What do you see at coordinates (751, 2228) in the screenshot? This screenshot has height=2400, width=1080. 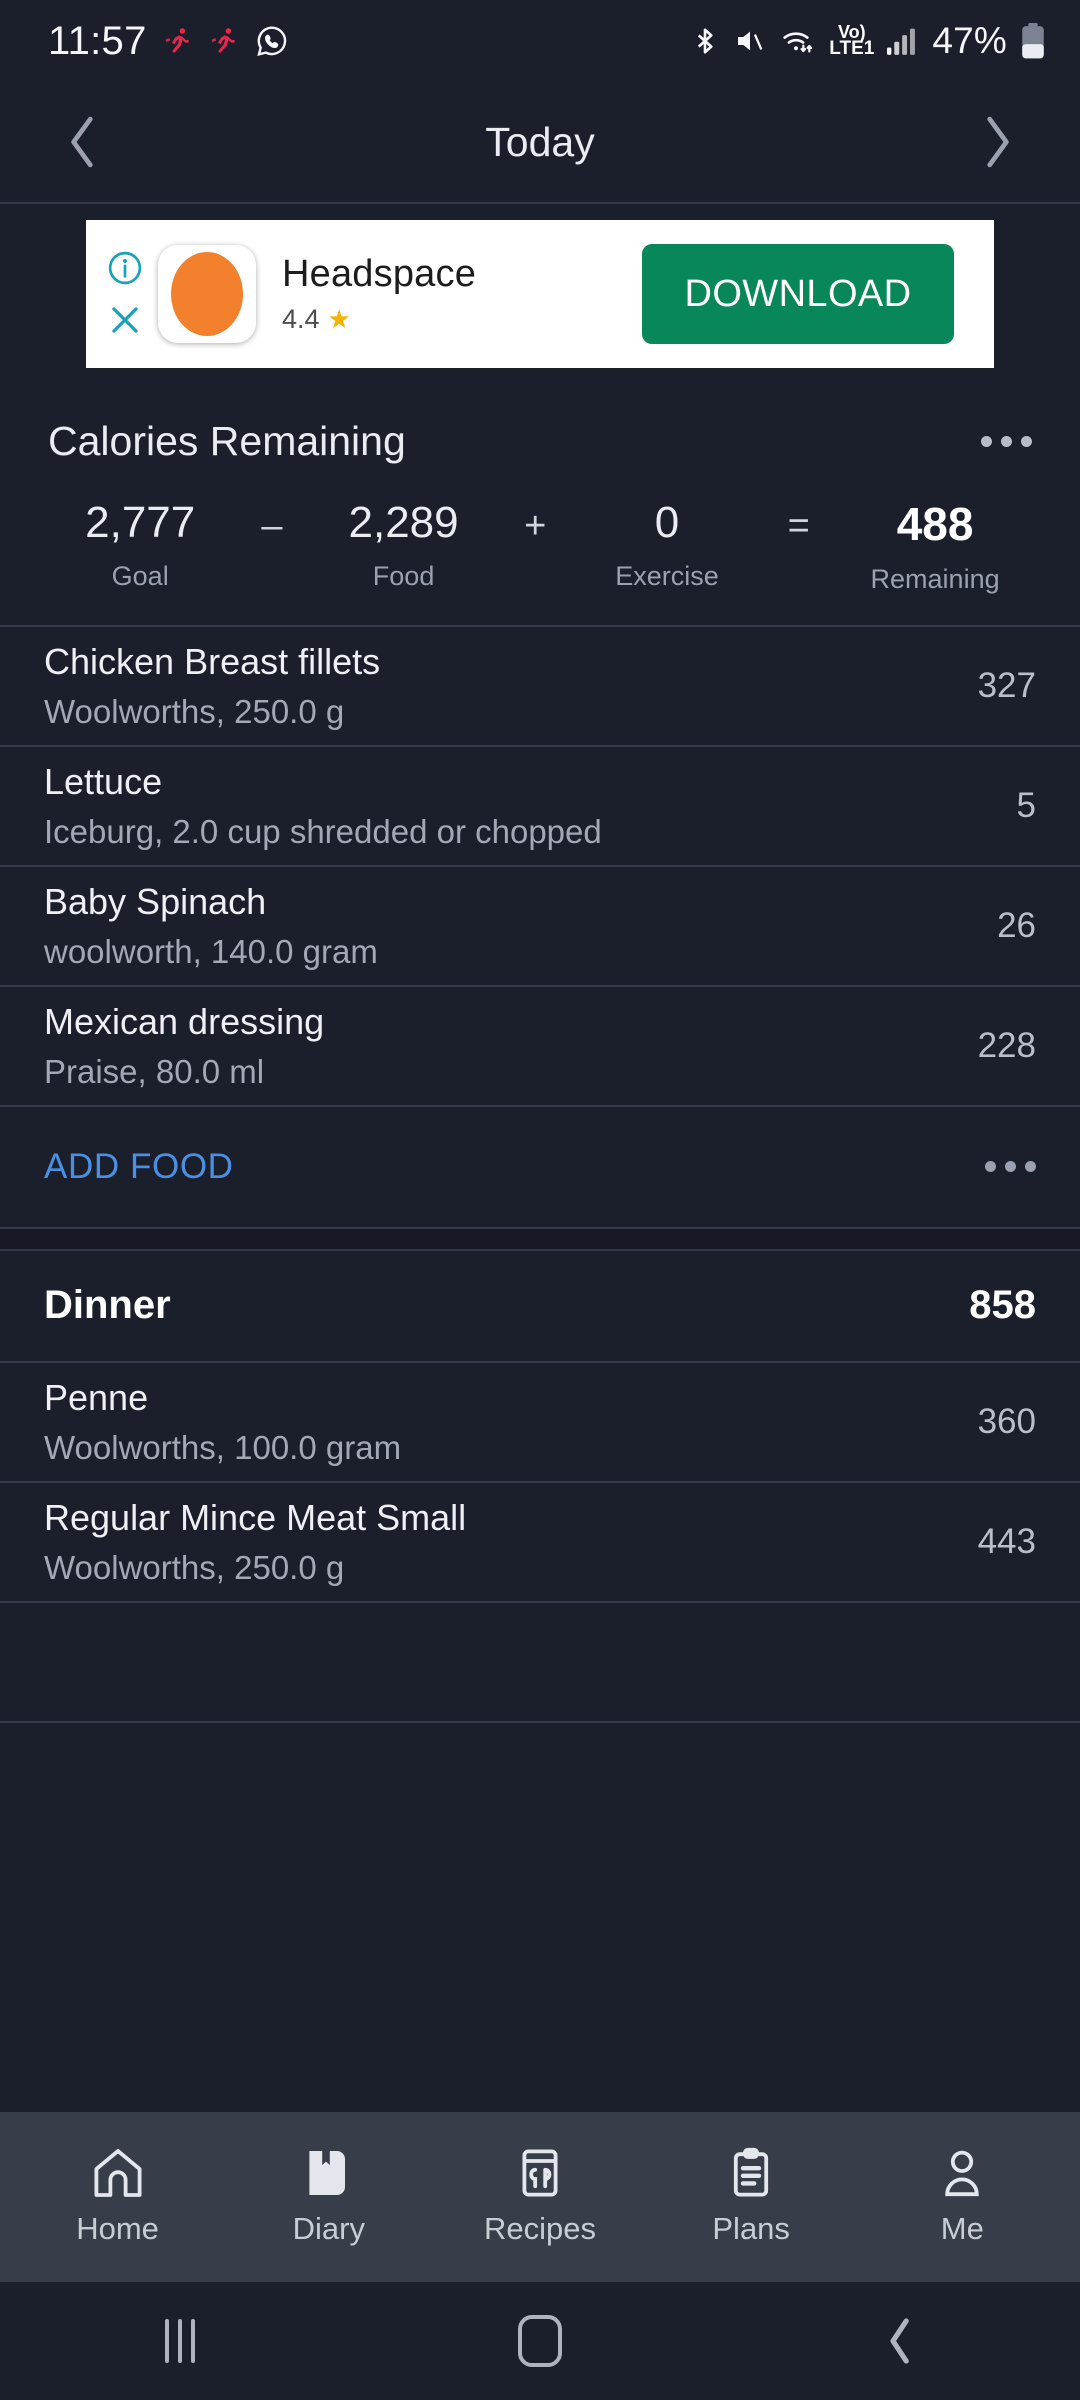 I see `tab-plans-label: Plans` at bounding box center [751, 2228].